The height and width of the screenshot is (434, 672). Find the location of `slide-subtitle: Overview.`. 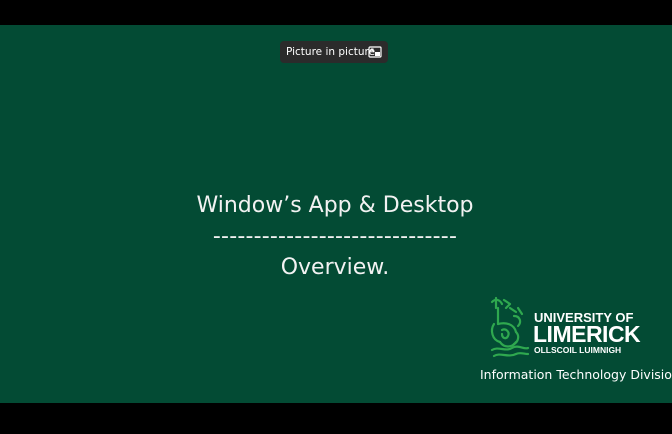

slide-subtitle: Overview. is located at coordinates (335, 267).